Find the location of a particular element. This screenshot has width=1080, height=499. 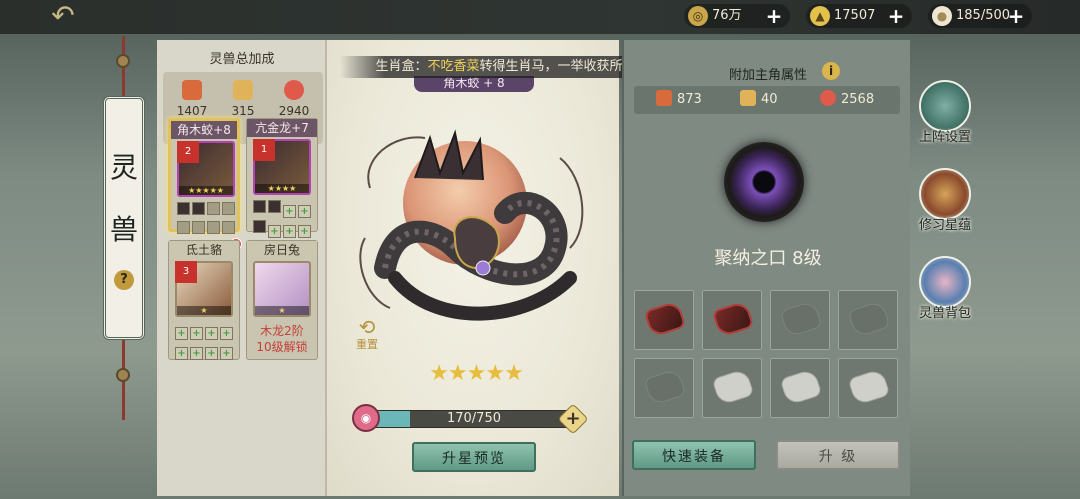

attack-icon is located at coordinates (664, 98).